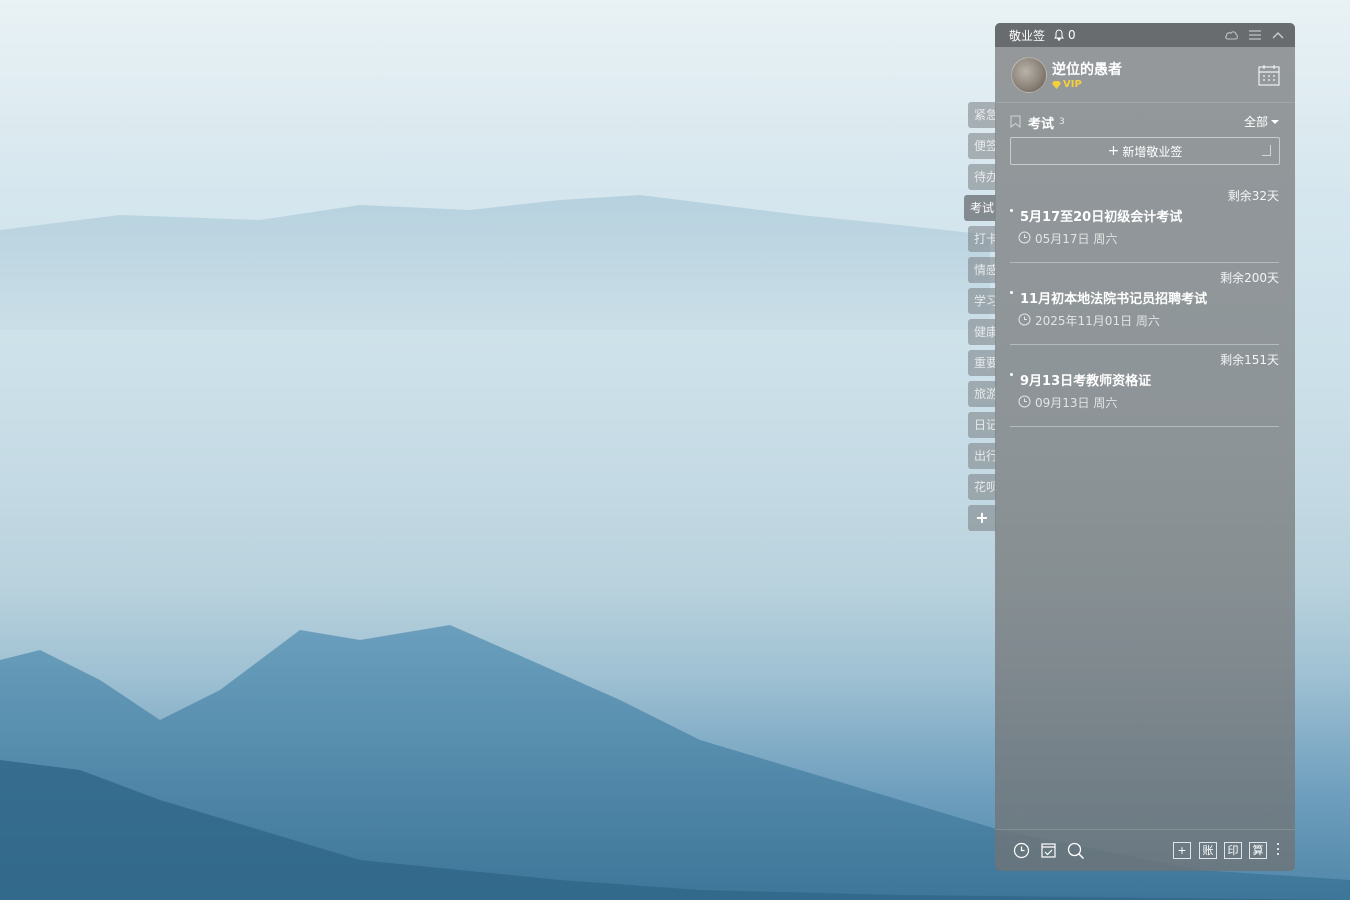 The image size is (1350, 900). Describe the element at coordinates (1278, 850) in the screenshot. I see `more-icon` at that location.